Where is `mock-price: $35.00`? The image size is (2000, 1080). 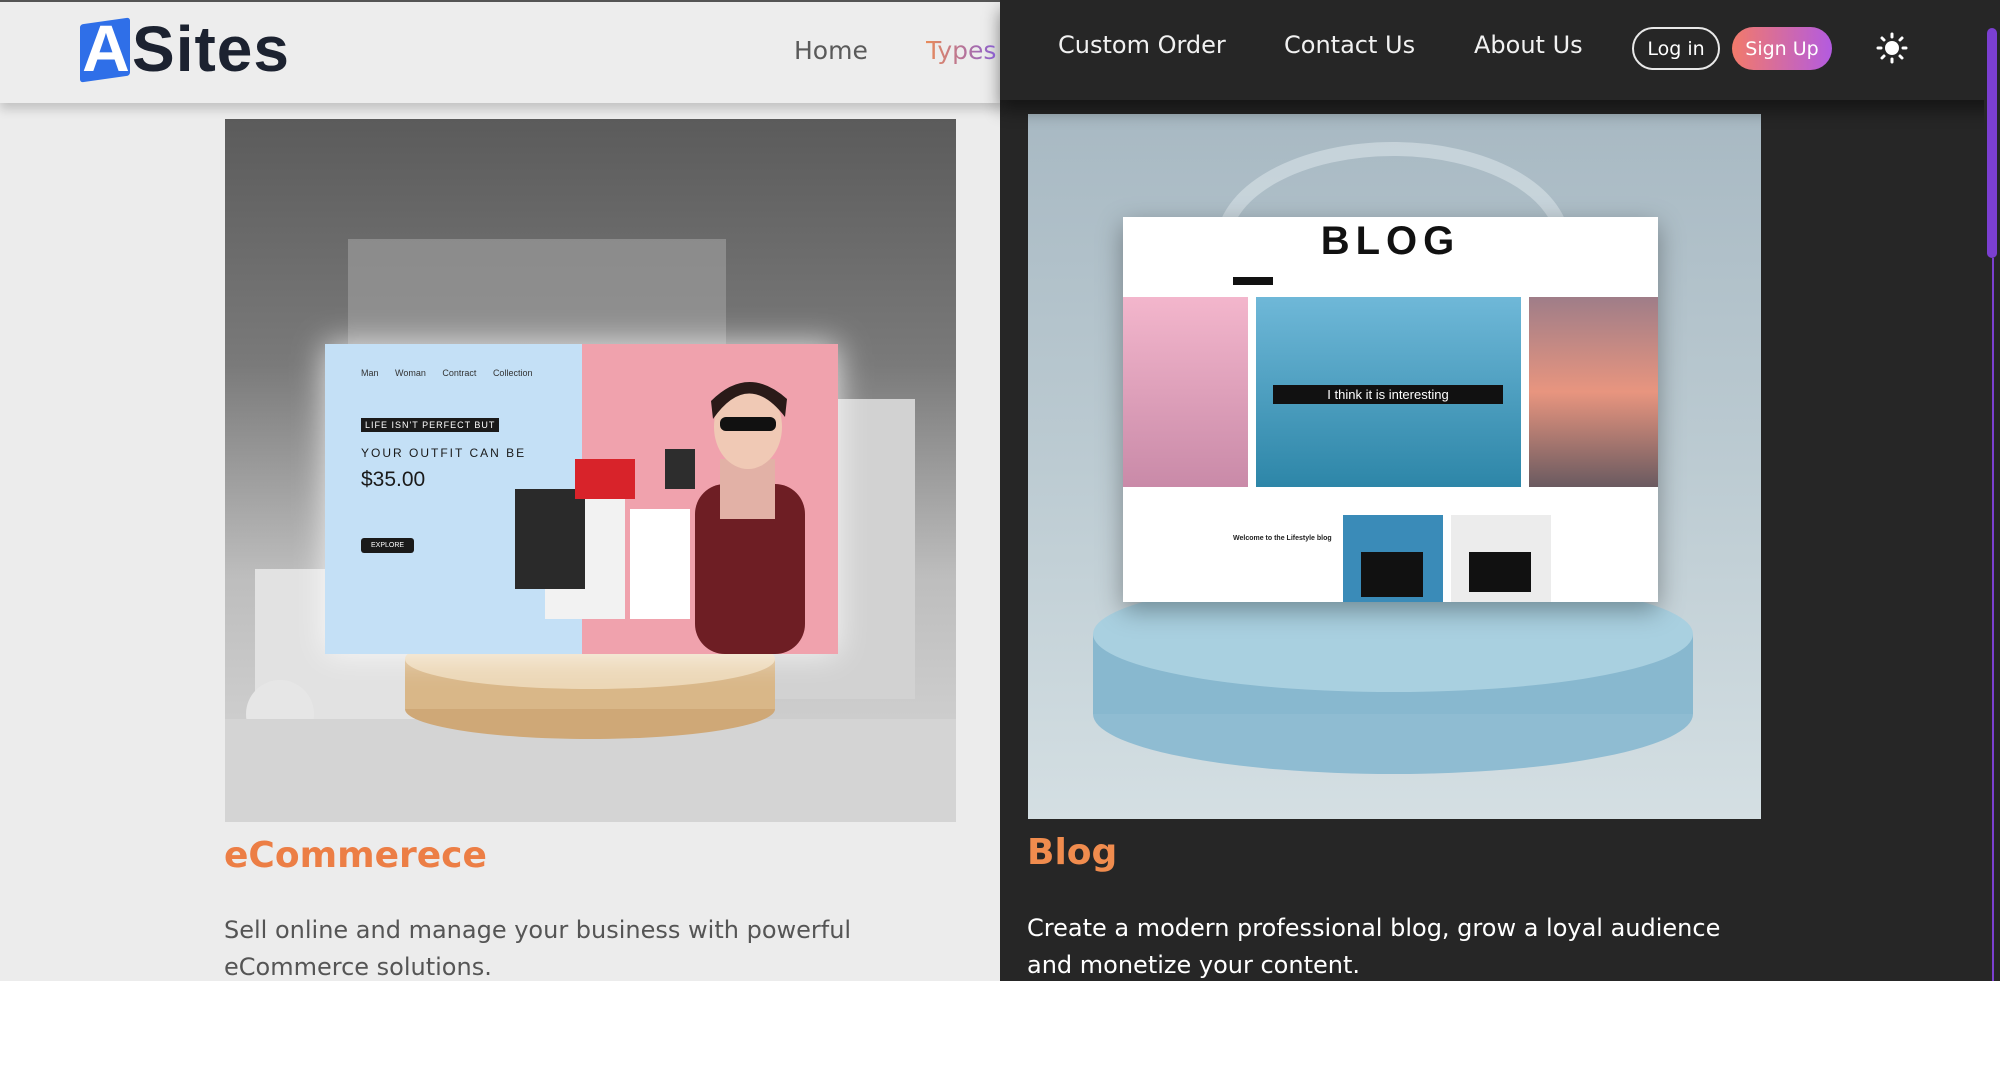 mock-price: $35.00 is located at coordinates (393, 479).